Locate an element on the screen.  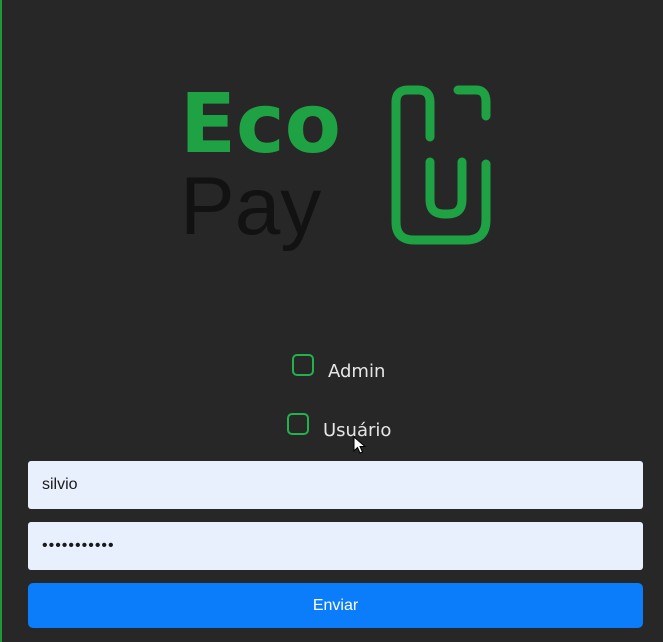
admin-label: Admin is located at coordinates (357, 371).